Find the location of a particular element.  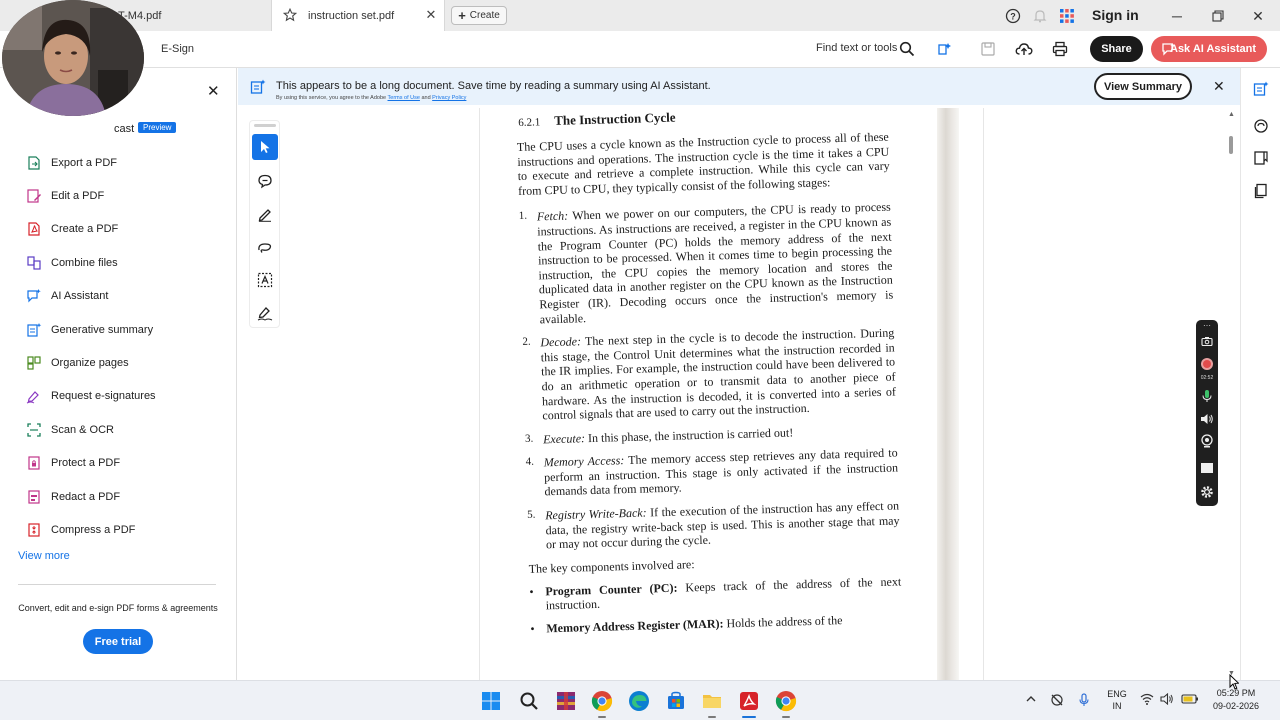

location-off-icon is located at coordinates (1057, 701).